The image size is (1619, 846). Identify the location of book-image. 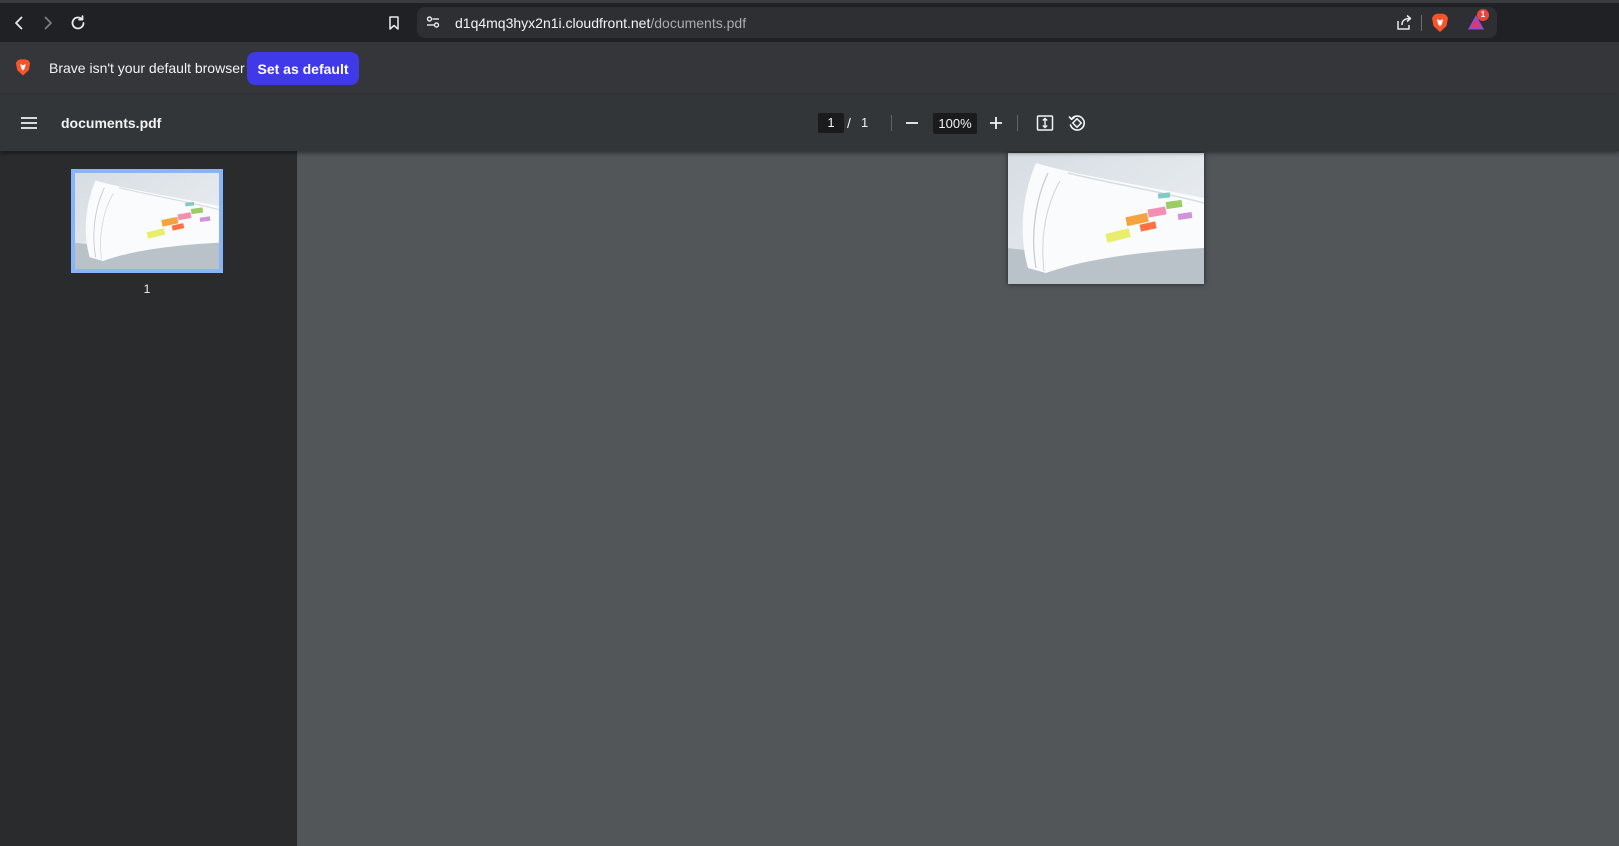
(1106, 218).